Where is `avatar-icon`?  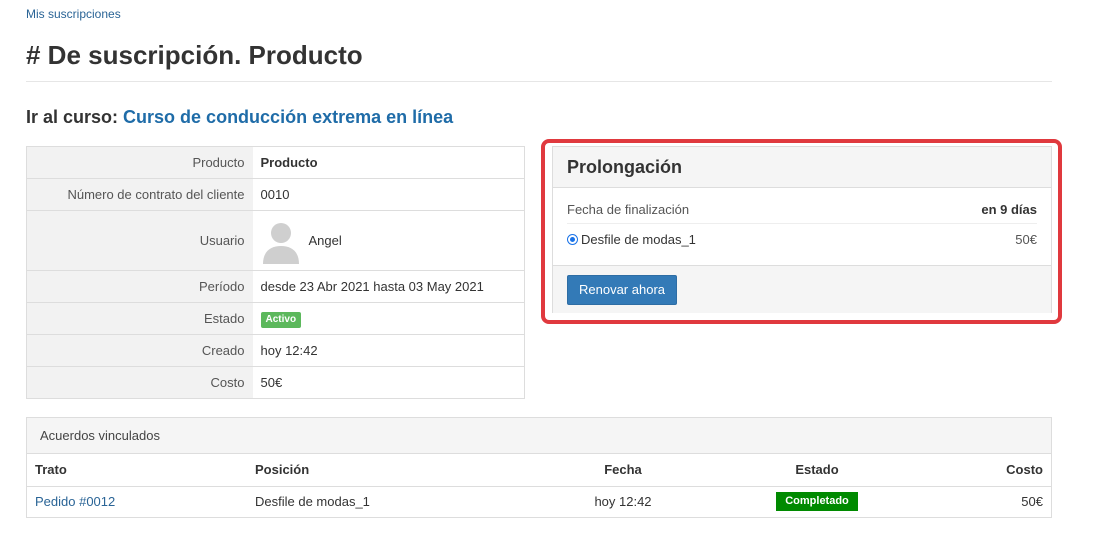 avatar-icon is located at coordinates (281, 241).